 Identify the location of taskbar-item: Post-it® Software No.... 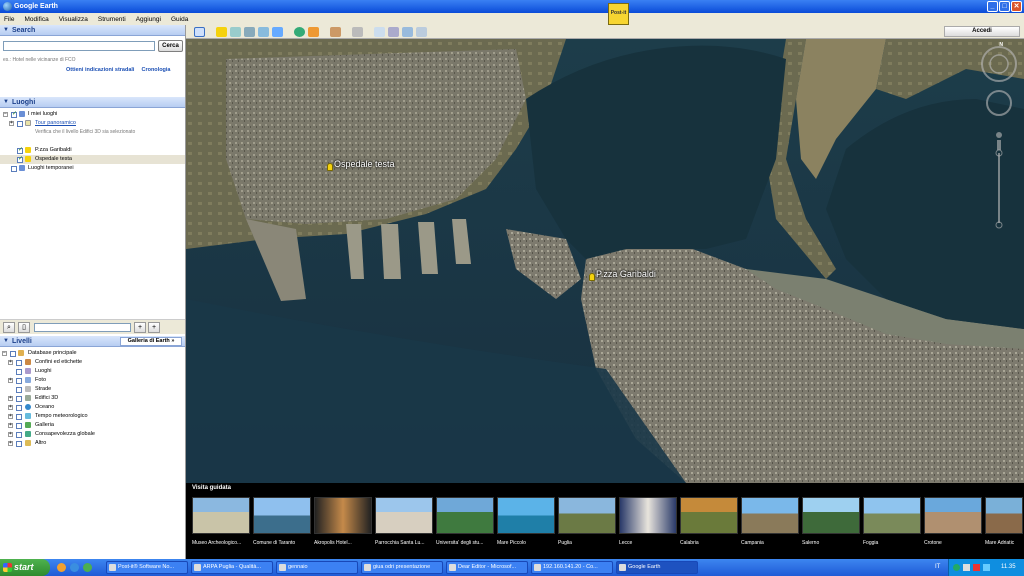
(147, 567).